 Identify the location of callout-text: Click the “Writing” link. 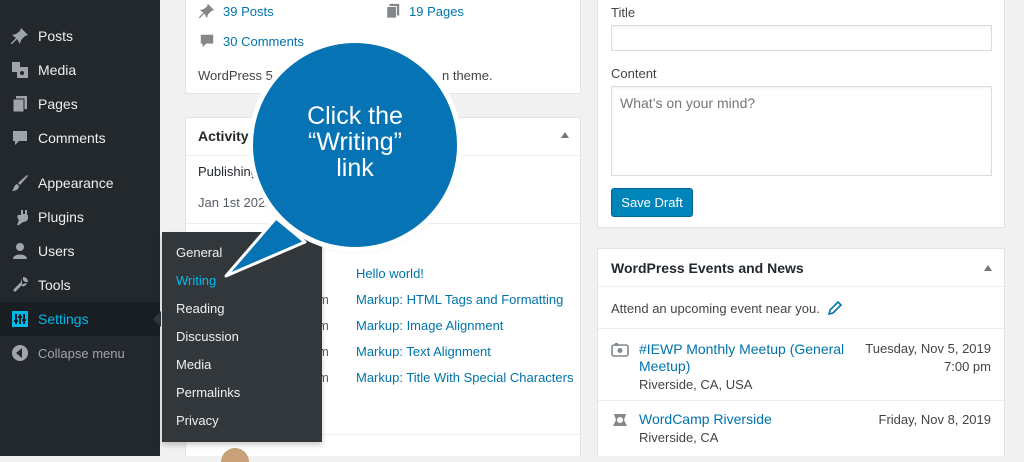
(355, 142).